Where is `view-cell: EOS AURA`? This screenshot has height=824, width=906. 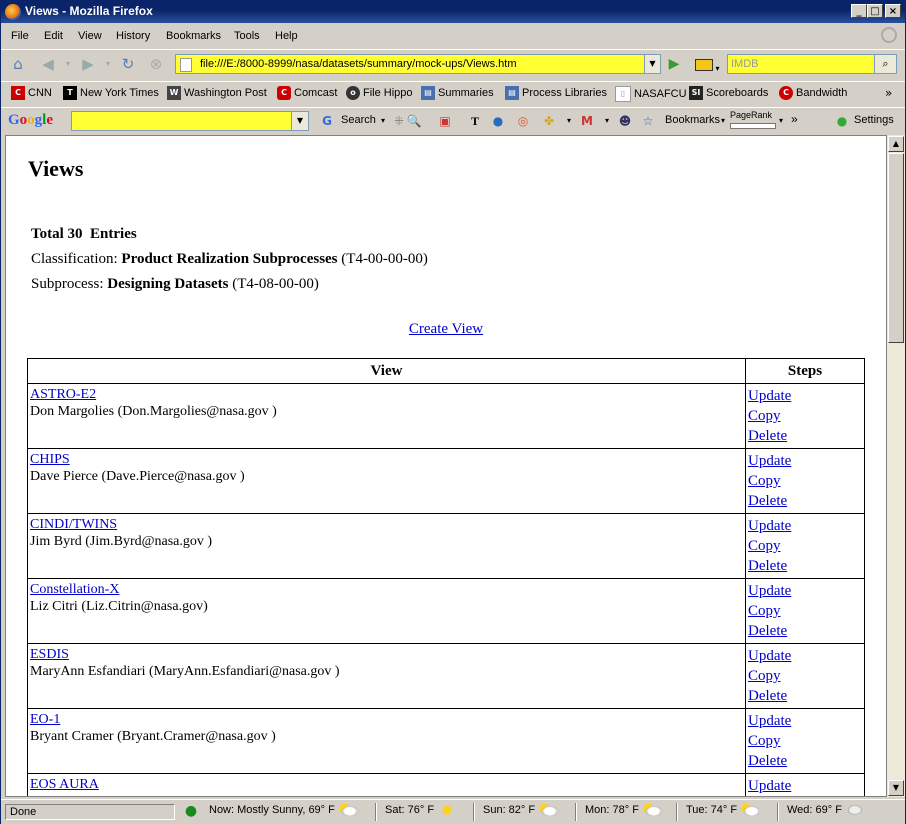 view-cell: EOS AURA is located at coordinates (386, 784).